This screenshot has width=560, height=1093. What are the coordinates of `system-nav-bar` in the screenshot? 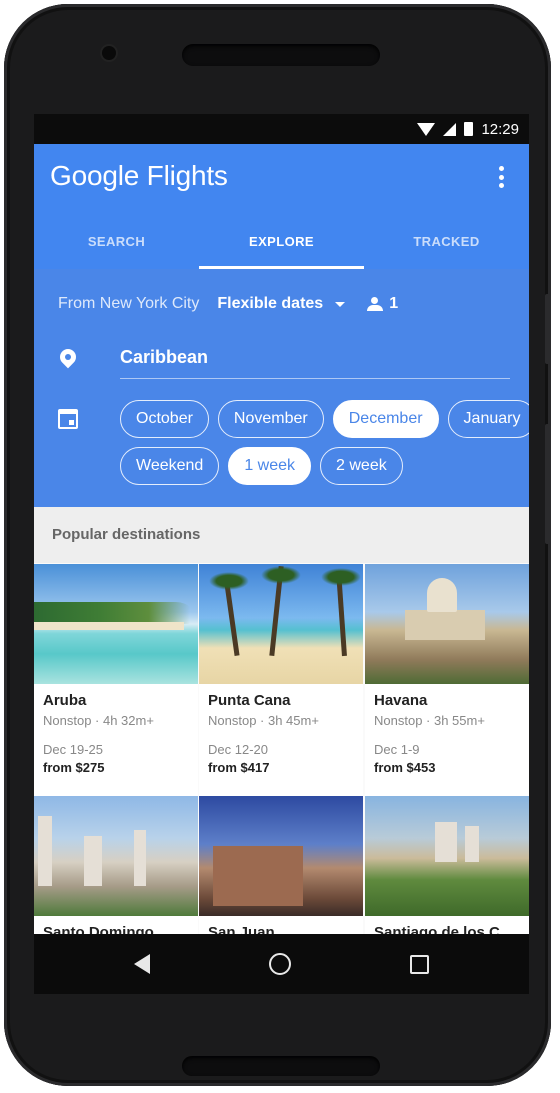 It's located at (281, 964).